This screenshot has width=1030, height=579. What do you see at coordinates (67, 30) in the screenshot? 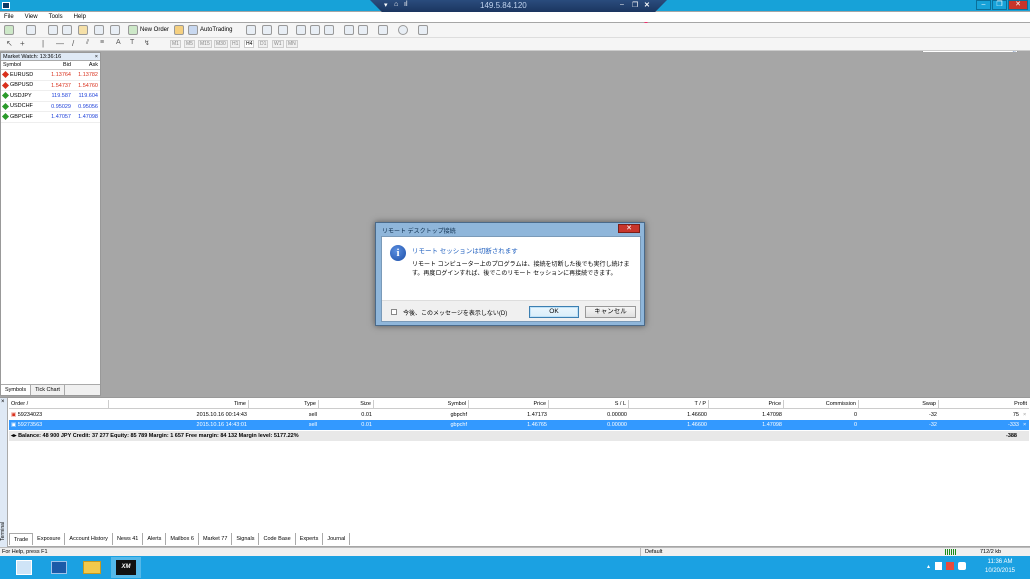
I see `navigator-icon` at bounding box center [67, 30].